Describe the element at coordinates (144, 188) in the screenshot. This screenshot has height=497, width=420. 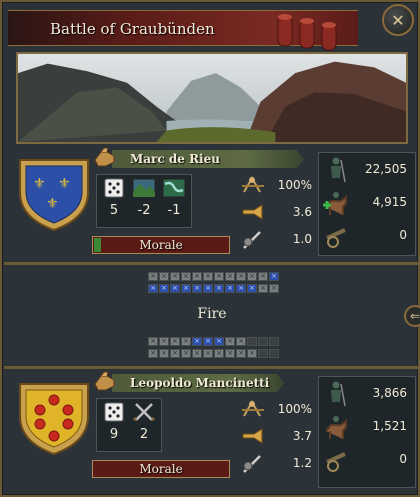
I see `terrain-icon` at that location.